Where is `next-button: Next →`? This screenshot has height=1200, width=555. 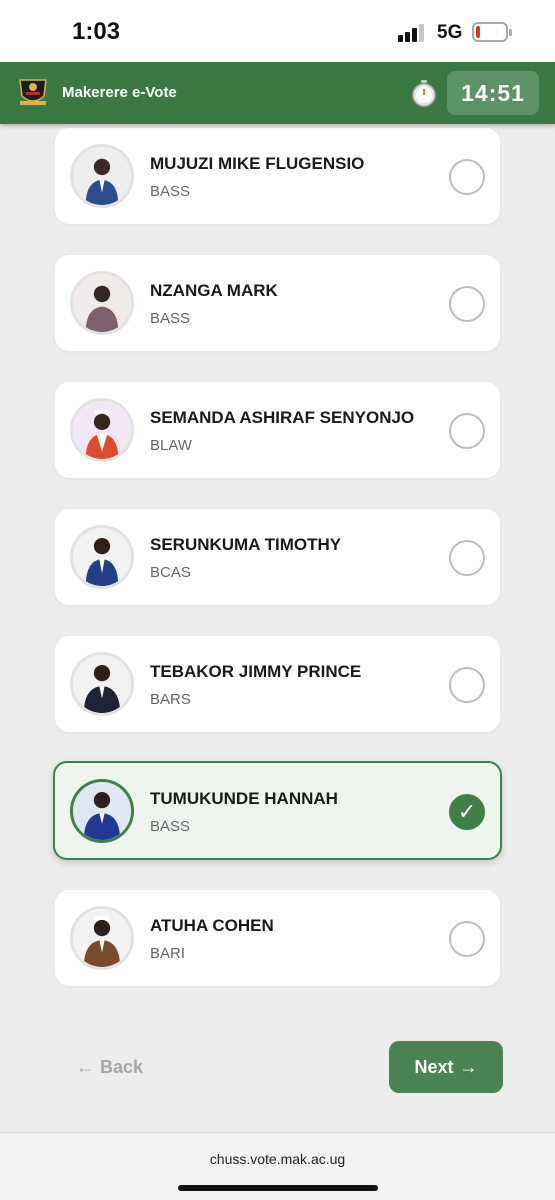 next-button: Next → is located at coordinates (446, 1067).